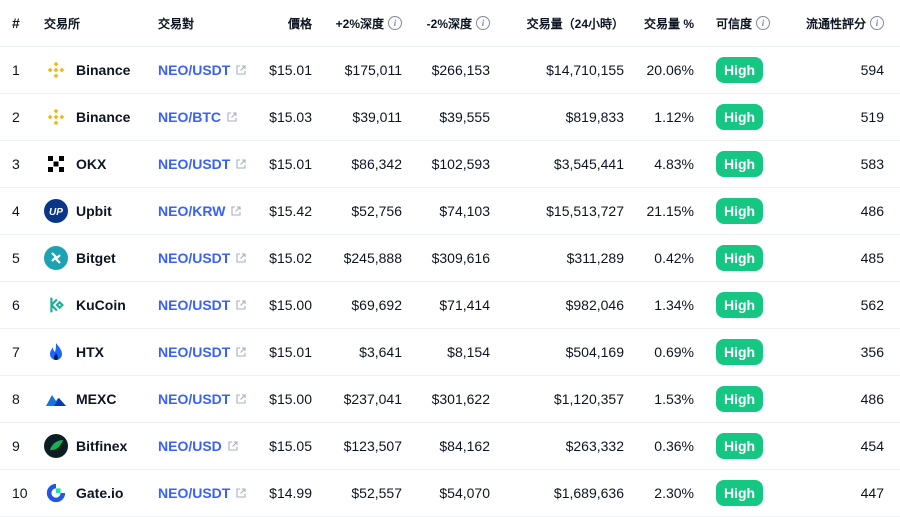 The height and width of the screenshot is (517, 900). What do you see at coordinates (674, 164) in the screenshot?
I see `volume-pct: 4.83%` at bounding box center [674, 164].